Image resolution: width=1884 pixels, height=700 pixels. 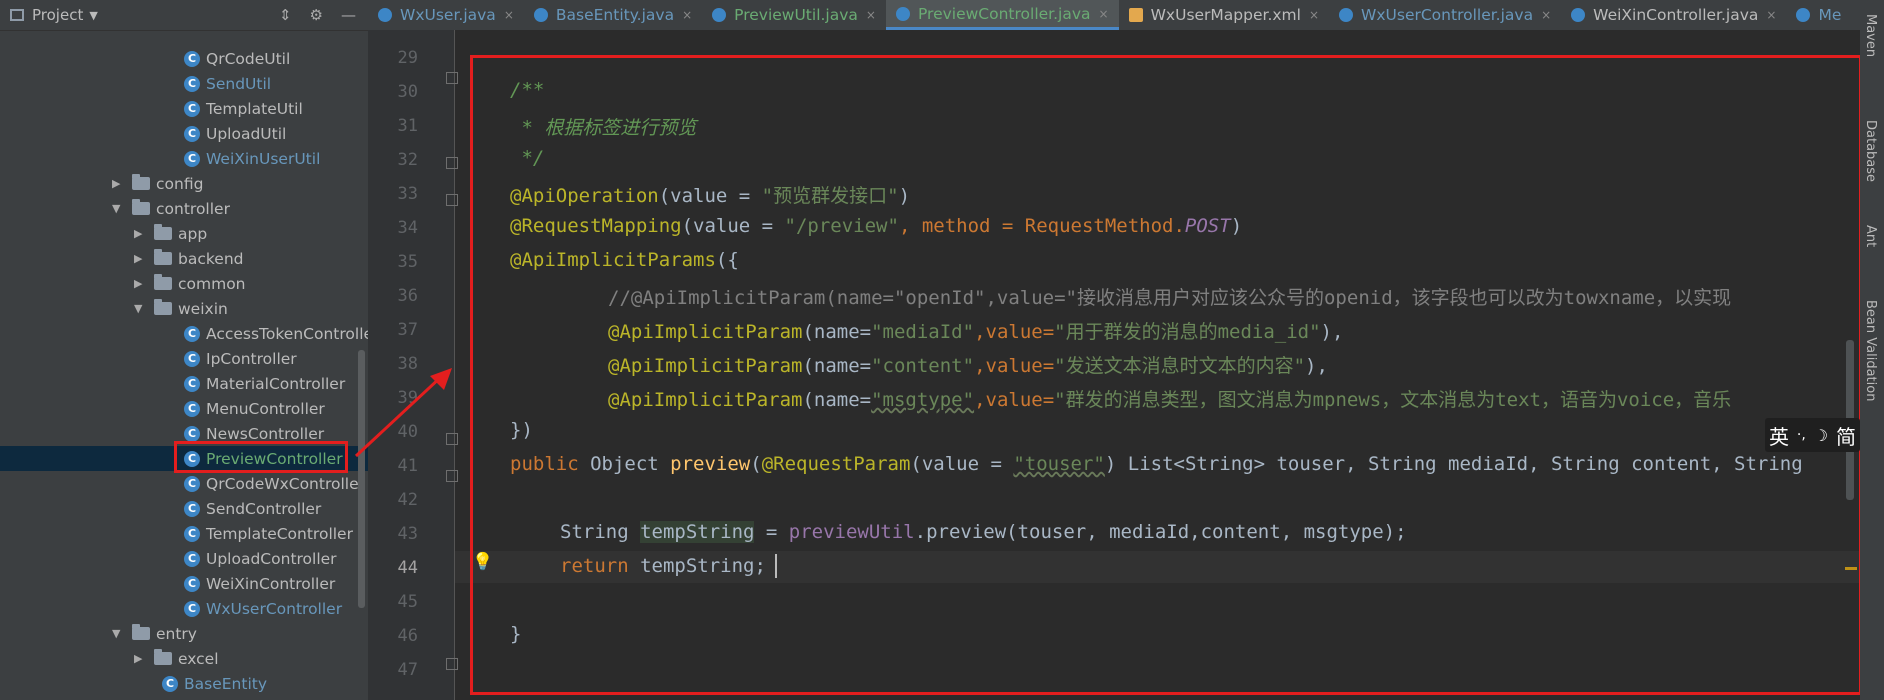 I want to click on tool-bean-validation: Bean Validation, so click(x=1870, y=350).